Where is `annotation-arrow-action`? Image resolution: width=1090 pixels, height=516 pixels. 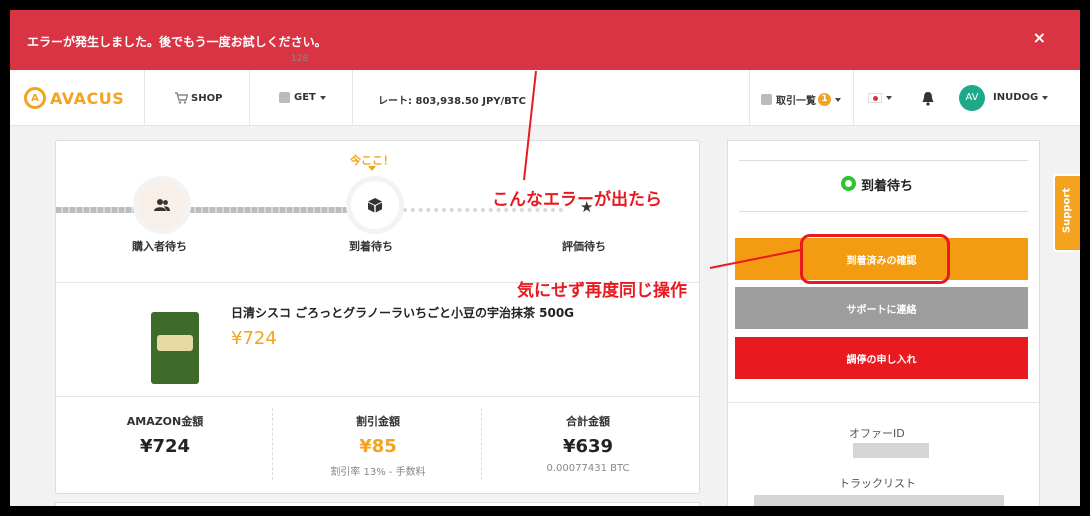 annotation-arrow-action is located at coordinates (755, 259).